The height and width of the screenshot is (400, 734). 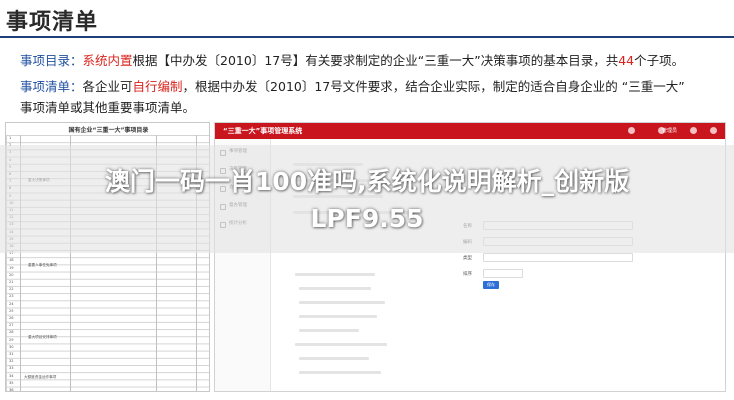 I want to click on watermark-subheadline: LPF9.55, so click(x=367, y=218).